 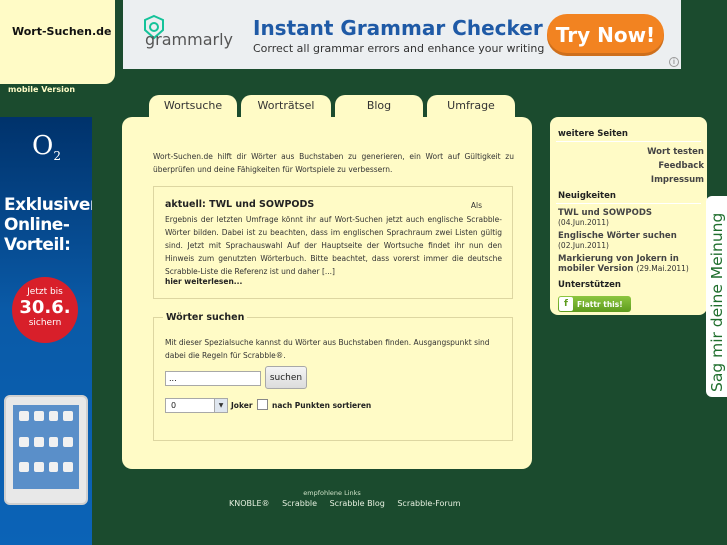 I want to click on joker-label: Joker, so click(x=242, y=405).